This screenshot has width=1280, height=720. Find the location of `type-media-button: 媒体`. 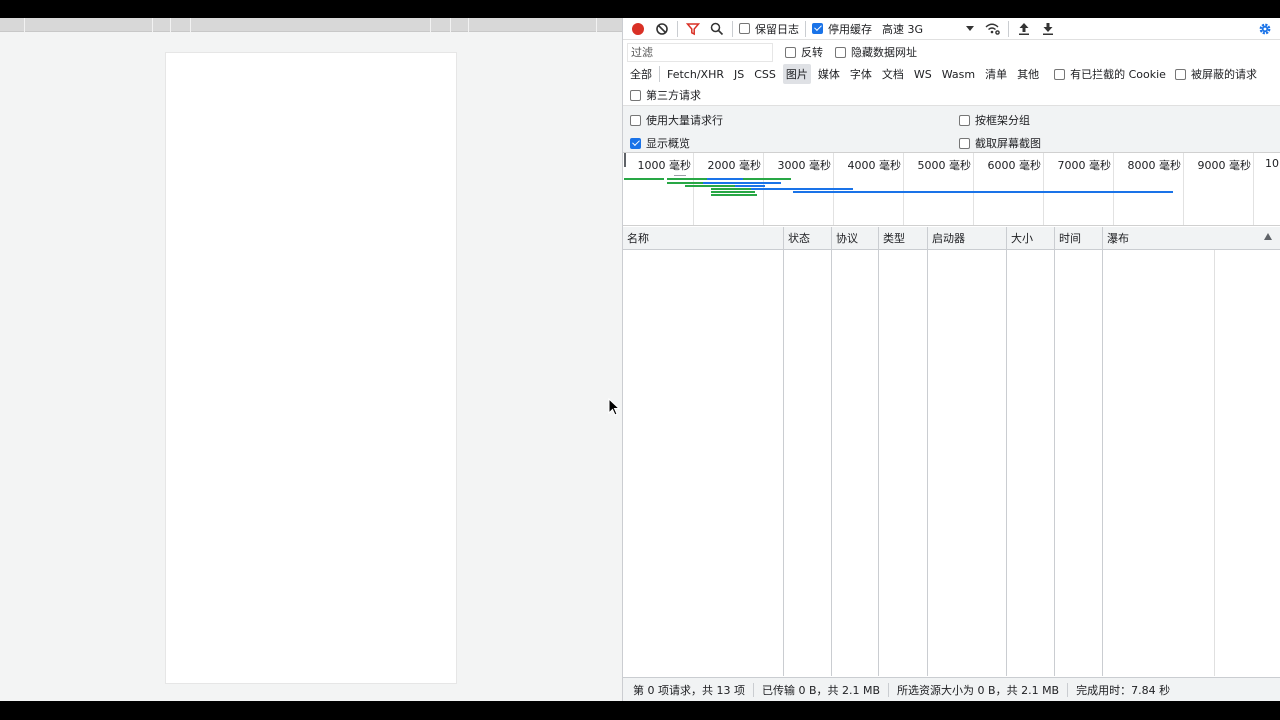

type-media-button: 媒体 is located at coordinates (829, 74).